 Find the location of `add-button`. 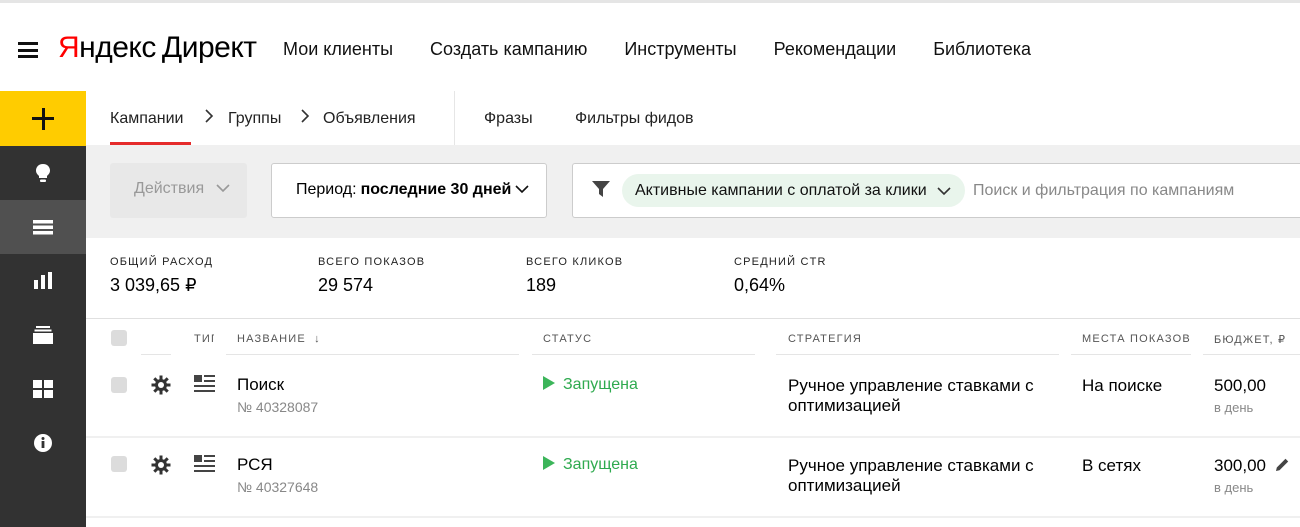

add-button is located at coordinates (43, 118).